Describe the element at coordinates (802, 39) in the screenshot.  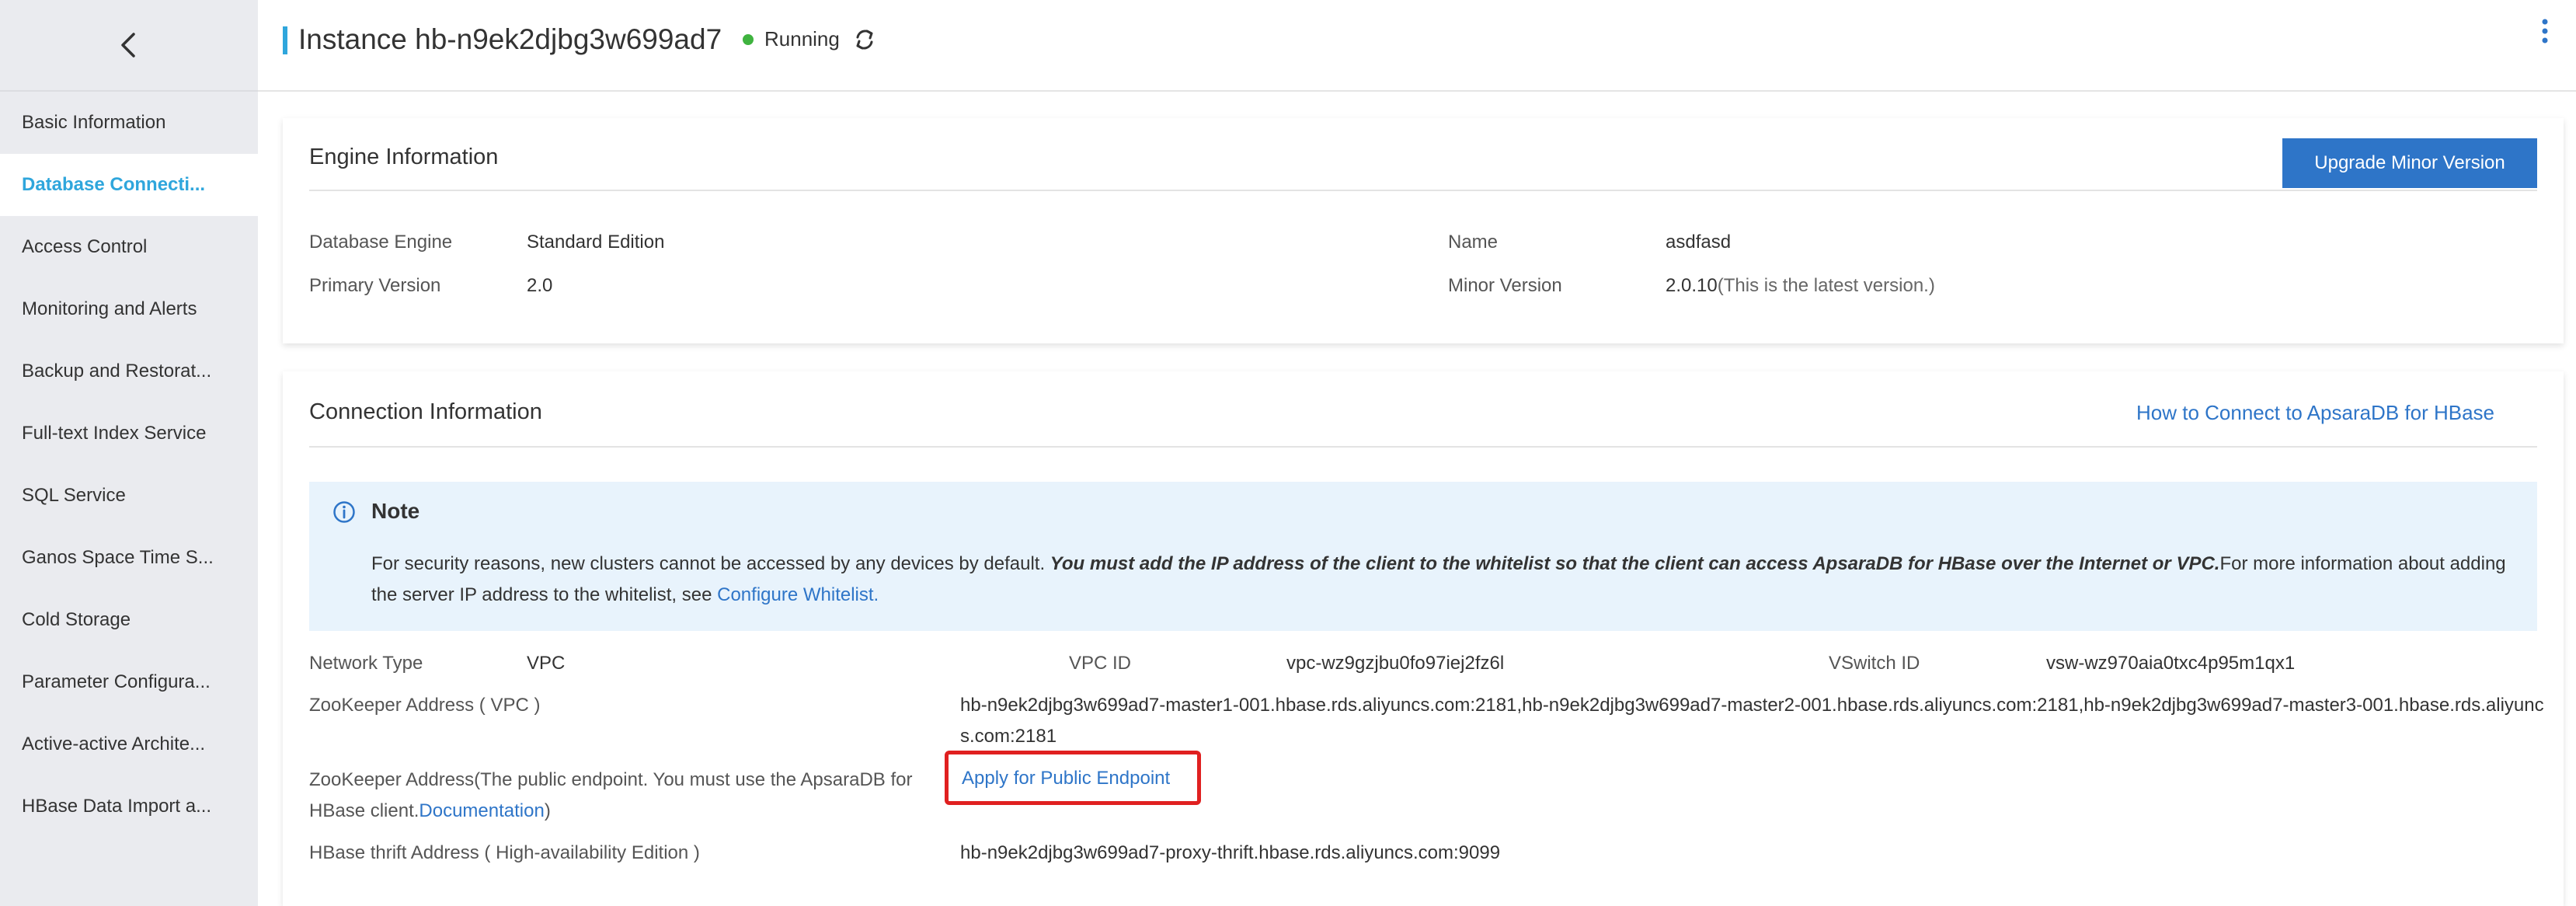
I see `status-badge: Running` at that location.